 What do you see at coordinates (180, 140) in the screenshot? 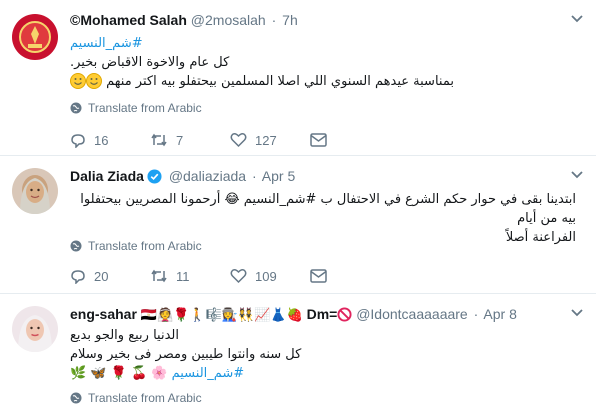
I see `retweet-count: 7` at bounding box center [180, 140].